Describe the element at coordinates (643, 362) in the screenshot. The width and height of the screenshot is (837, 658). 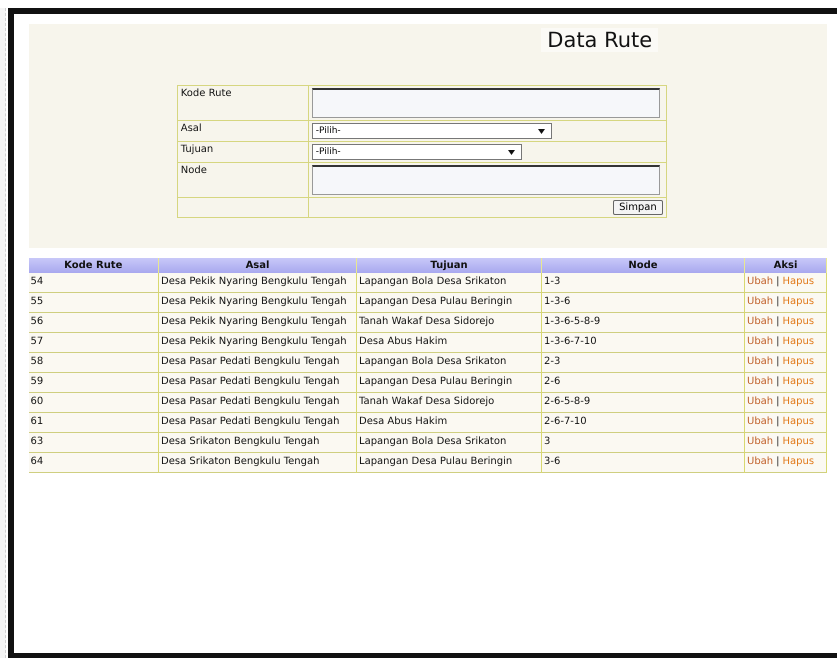
I see `table-cell: 2-3` at that location.